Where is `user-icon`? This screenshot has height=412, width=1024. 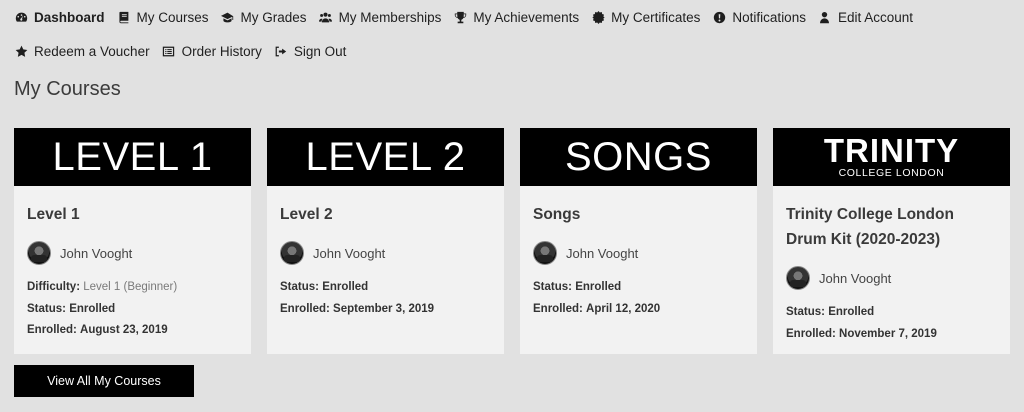
user-icon is located at coordinates (825, 17).